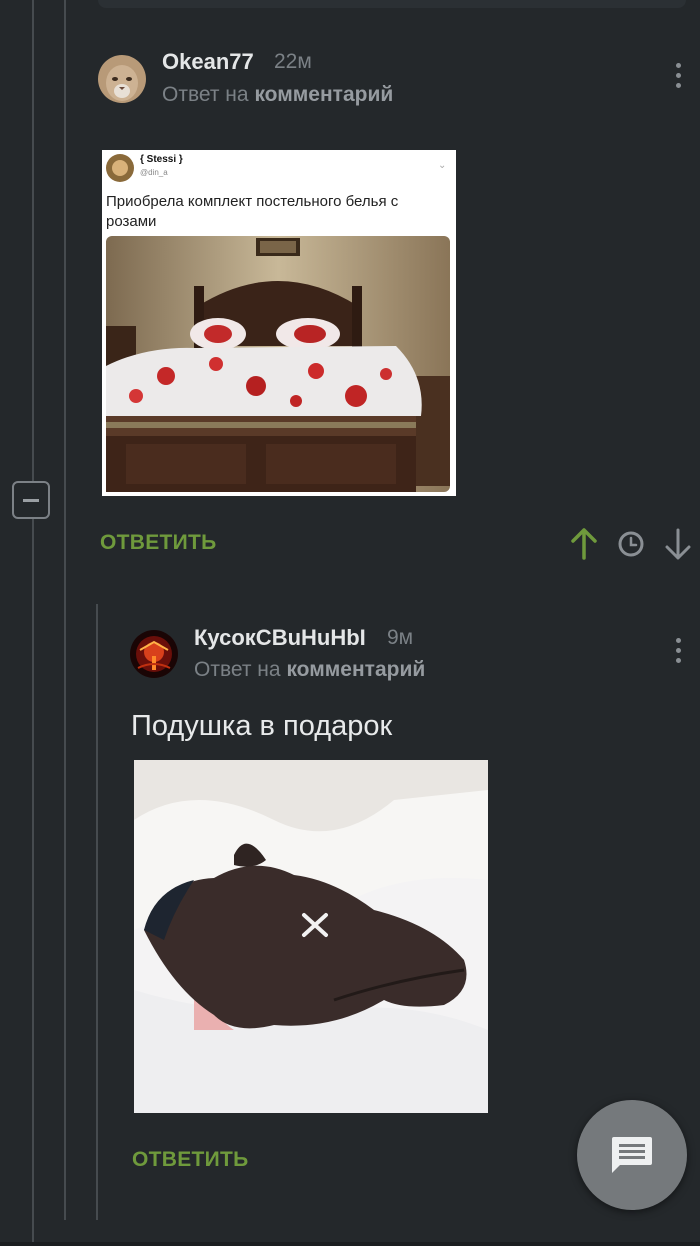 Image resolution: width=700 pixels, height=1246 pixels. Describe the element at coordinates (65, 610) in the screenshot. I see `thread-line-inner` at that location.